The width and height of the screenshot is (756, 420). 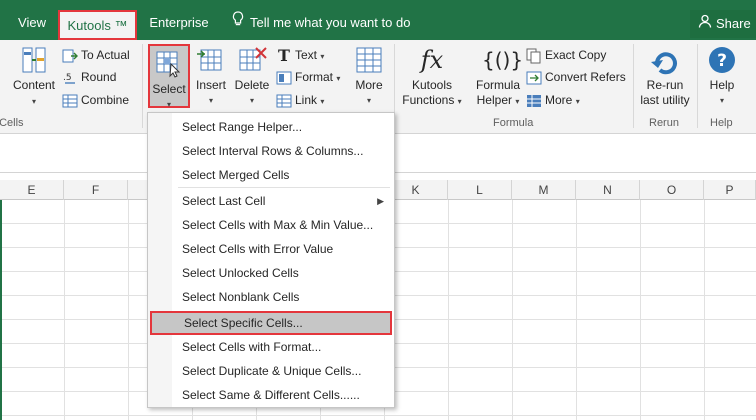 I want to click on text-icon: T, so click(x=284, y=55).